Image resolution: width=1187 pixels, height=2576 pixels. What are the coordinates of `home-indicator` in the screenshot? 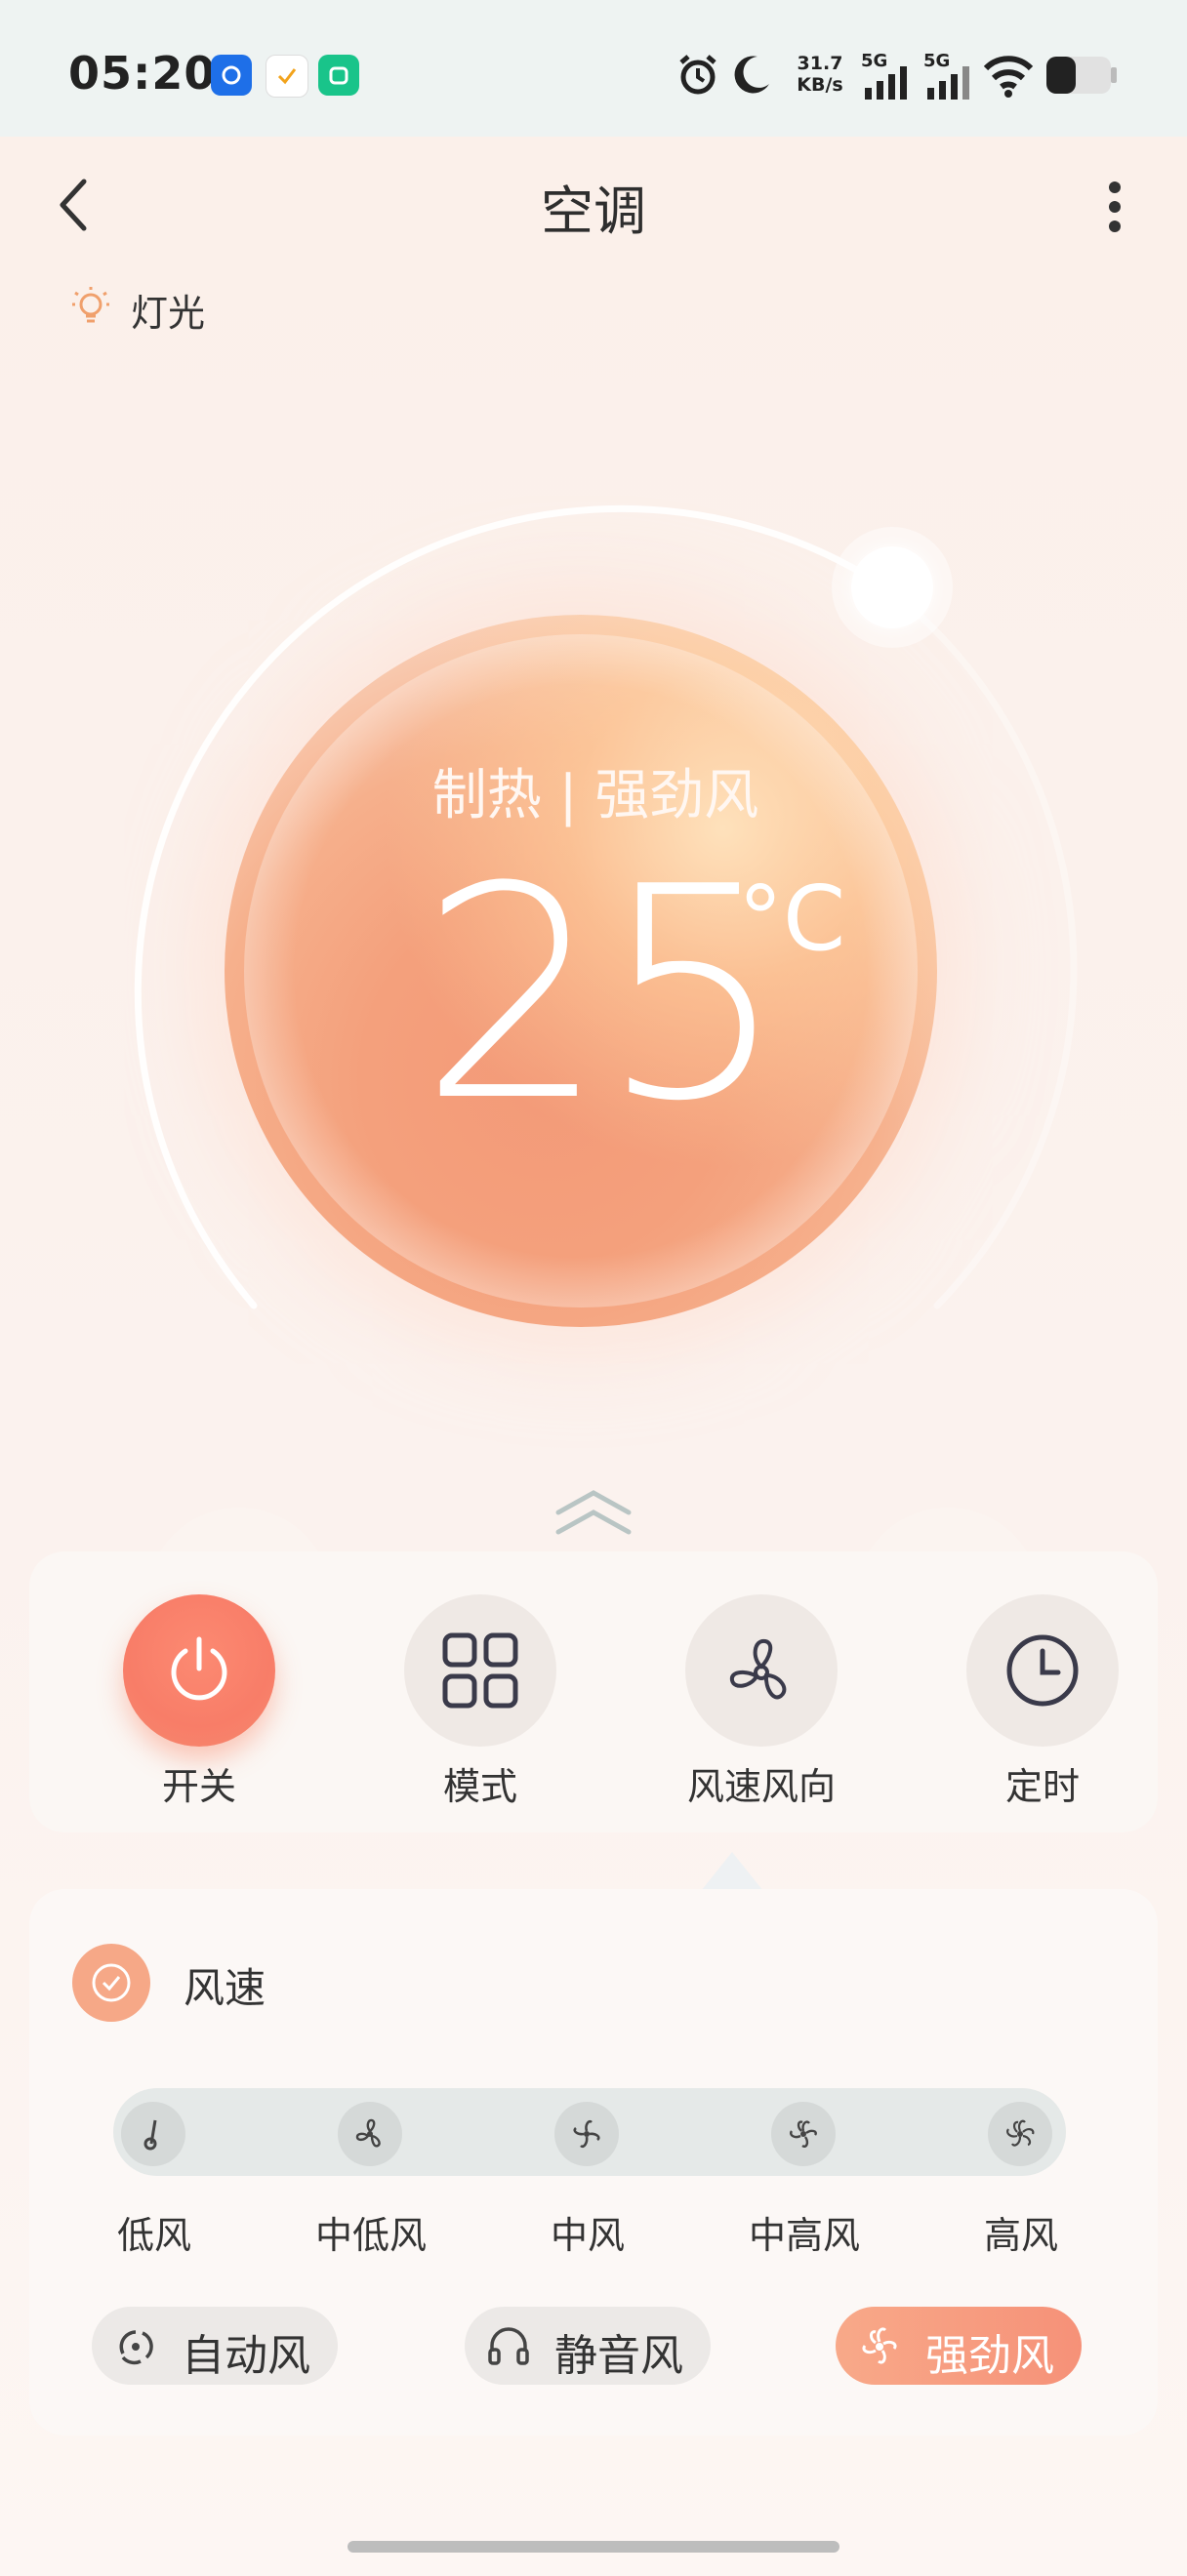 It's located at (593, 2547).